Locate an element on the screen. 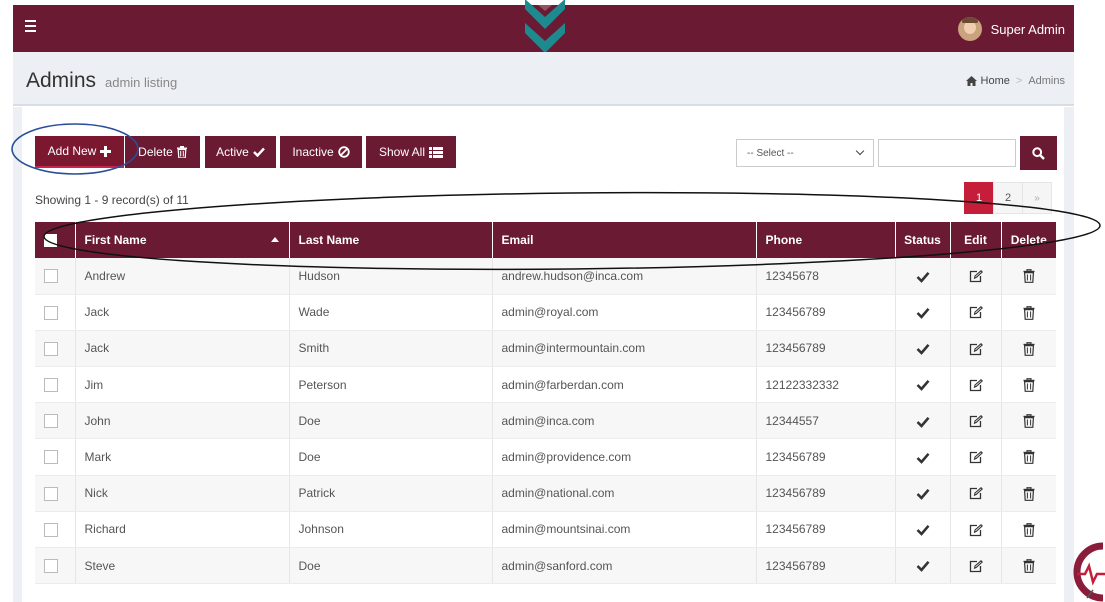 The height and width of the screenshot is (602, 1105). first-name-cell: Mark is located at coordinates (182, 457).